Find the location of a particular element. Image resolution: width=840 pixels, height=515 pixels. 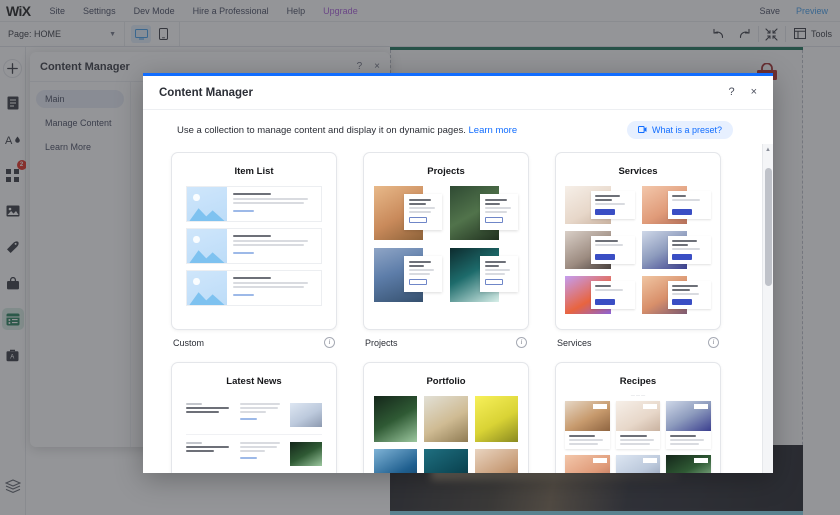

modal-help-icon: ? is located at coordinates (731, 92).